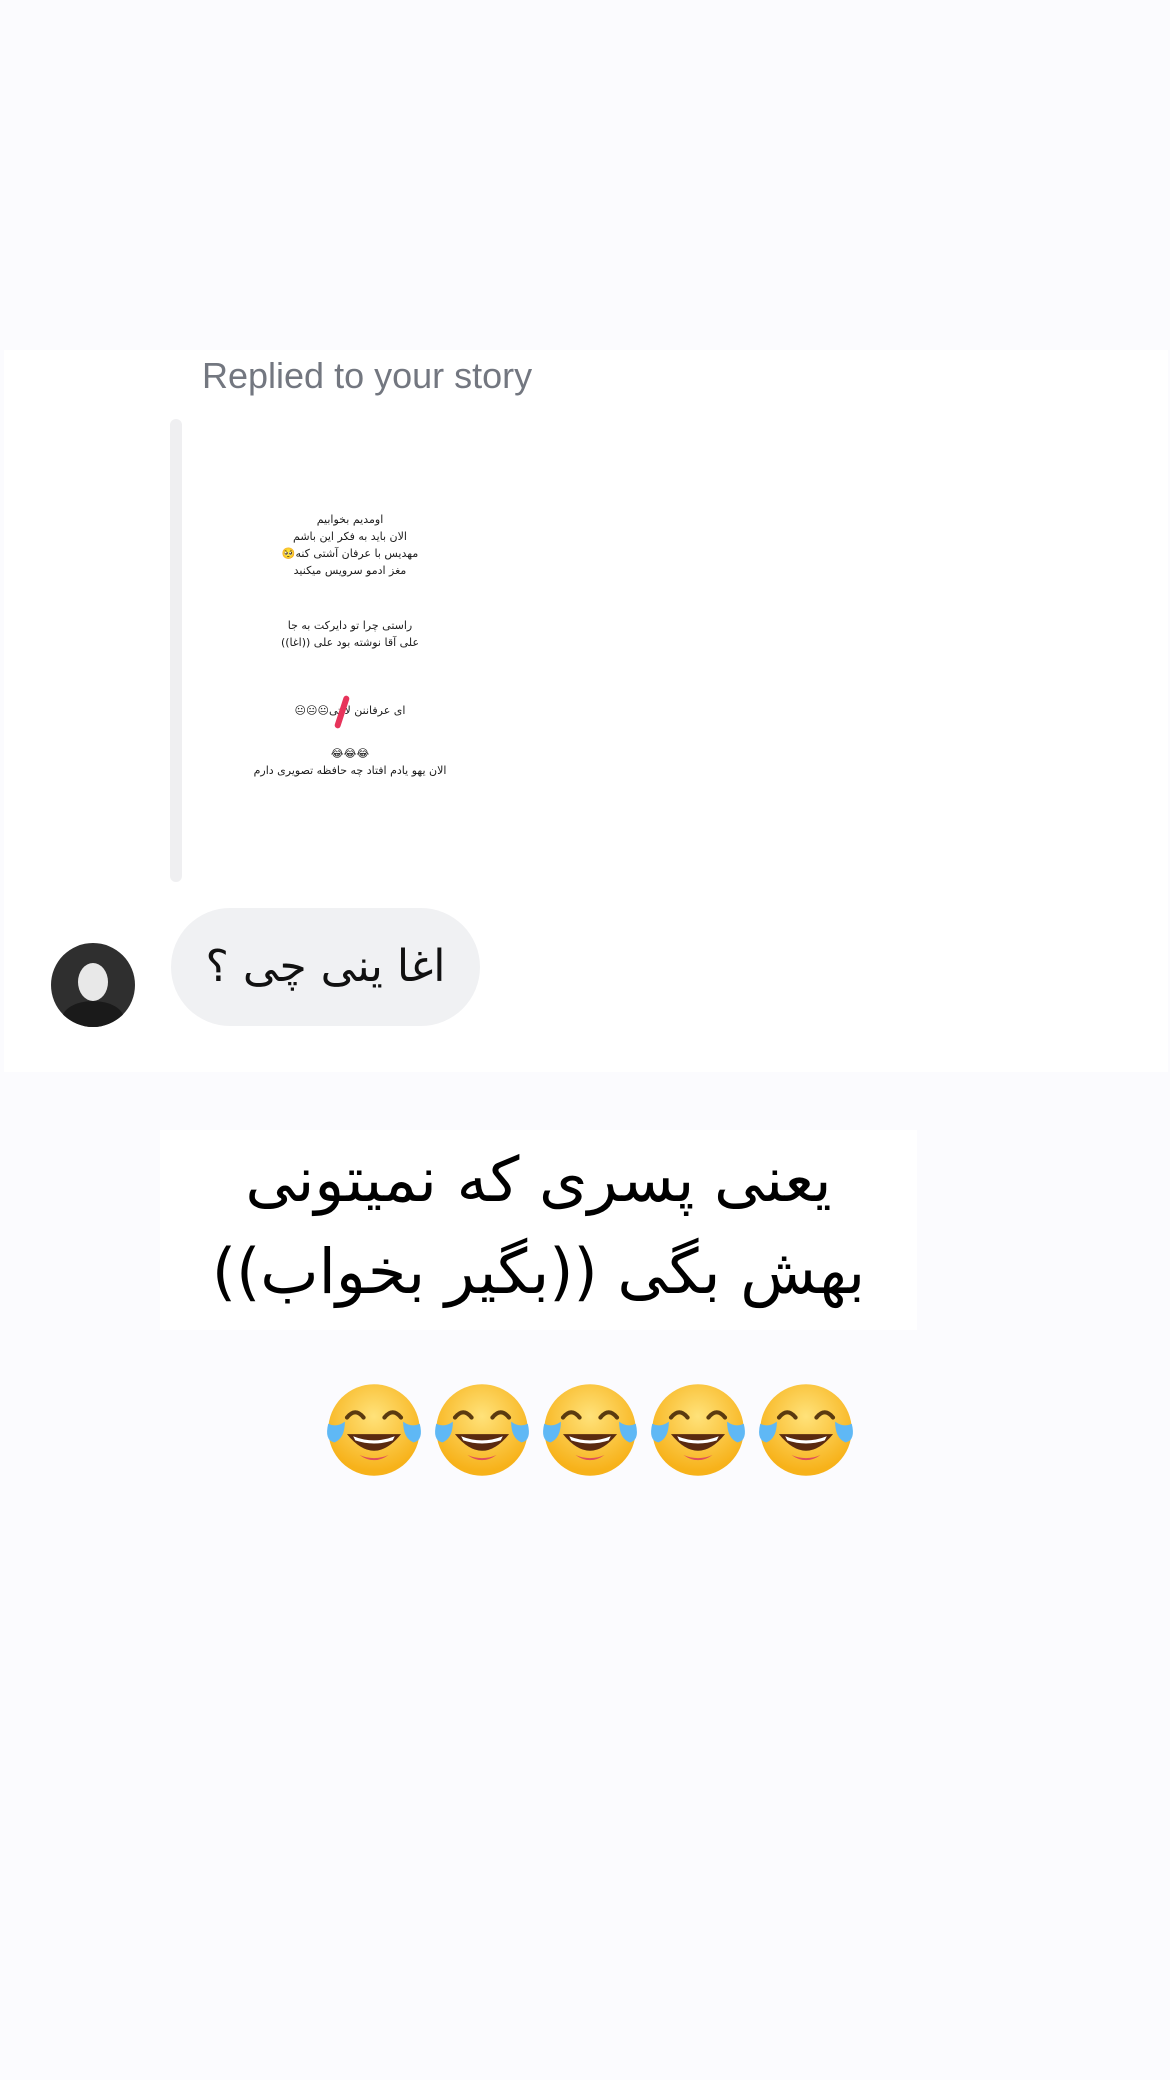 The image size is (1170, 2080). What do you see at coordinates (350, 536) in the screenshot?
I see `story-text-line: الان باید به فکر این باشم` at bounding box center [350, 536].